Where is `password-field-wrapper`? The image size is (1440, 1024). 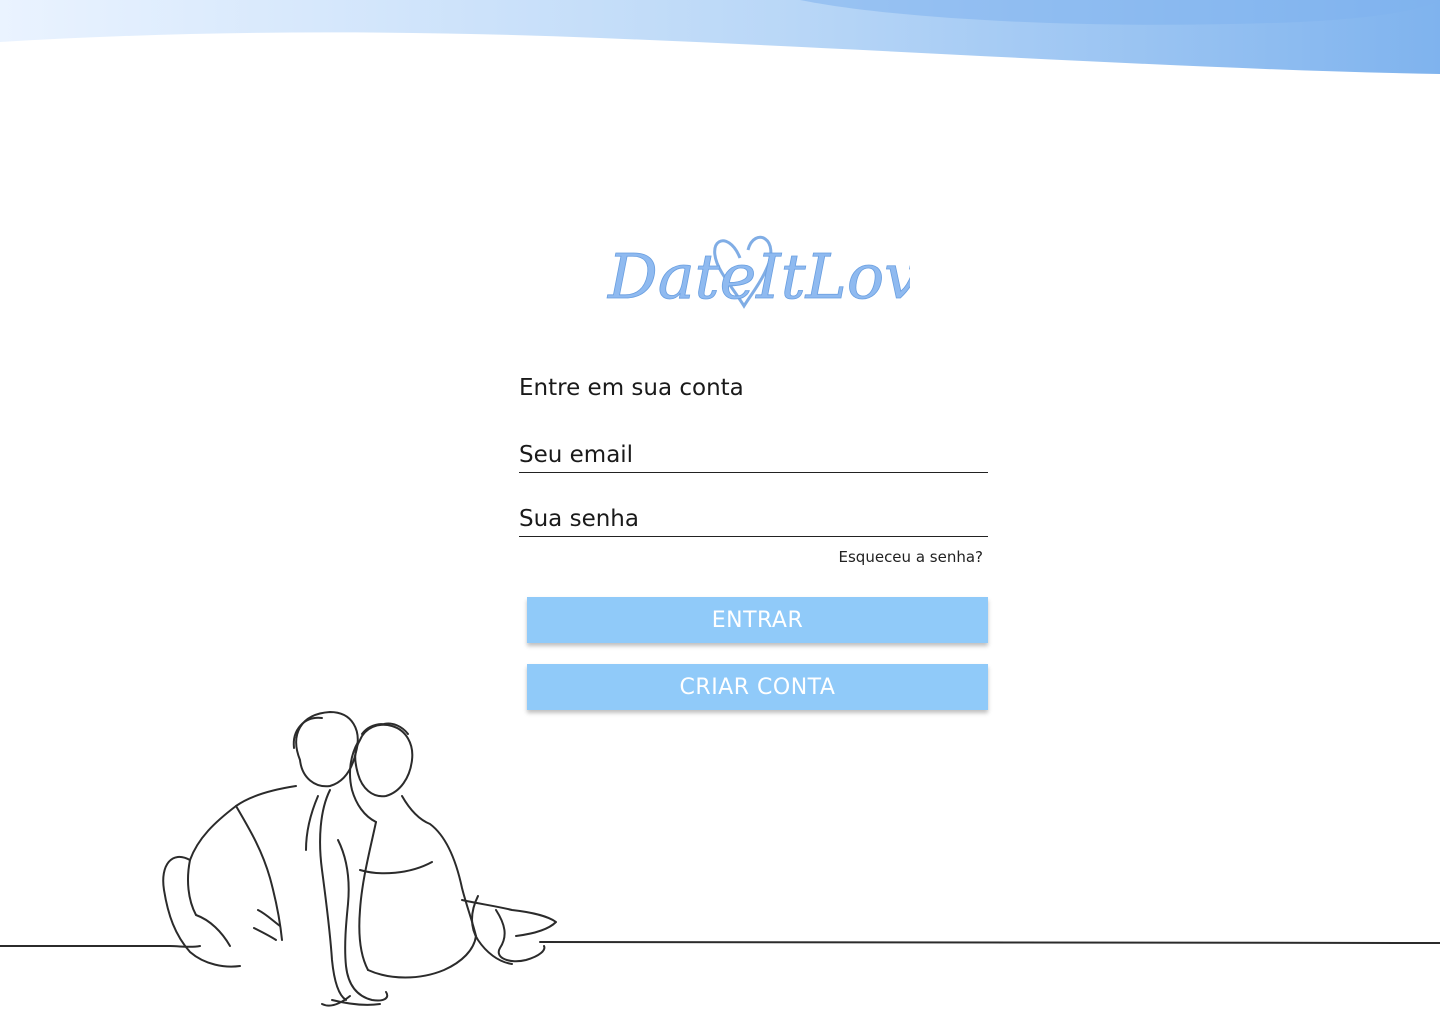
password-field-wrapper is located at coordinates (753, 519).